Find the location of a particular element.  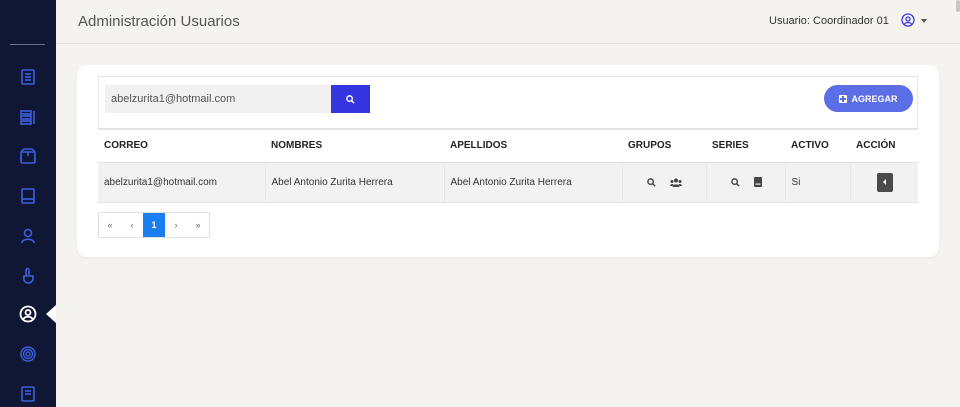

page-title: Administración Usuarios is located at coordinates (159, 21).